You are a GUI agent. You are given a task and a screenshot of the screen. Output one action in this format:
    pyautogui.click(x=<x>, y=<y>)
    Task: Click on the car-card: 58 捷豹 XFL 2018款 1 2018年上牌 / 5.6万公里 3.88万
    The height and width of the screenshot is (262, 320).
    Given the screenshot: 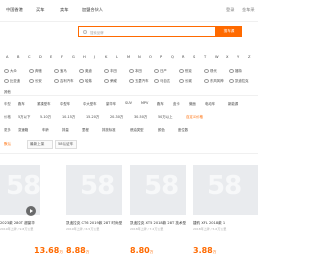 What is the action you would take?
    pyautogui.click(x=225, y=213)
    